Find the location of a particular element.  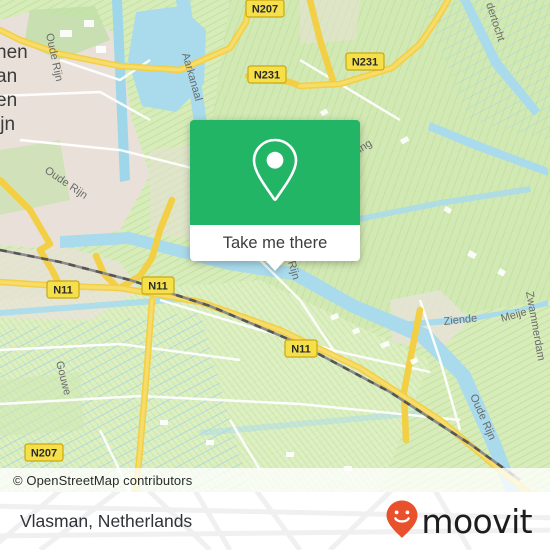

road-shield-n207-b: N207 is located at coordinates (44, 452).